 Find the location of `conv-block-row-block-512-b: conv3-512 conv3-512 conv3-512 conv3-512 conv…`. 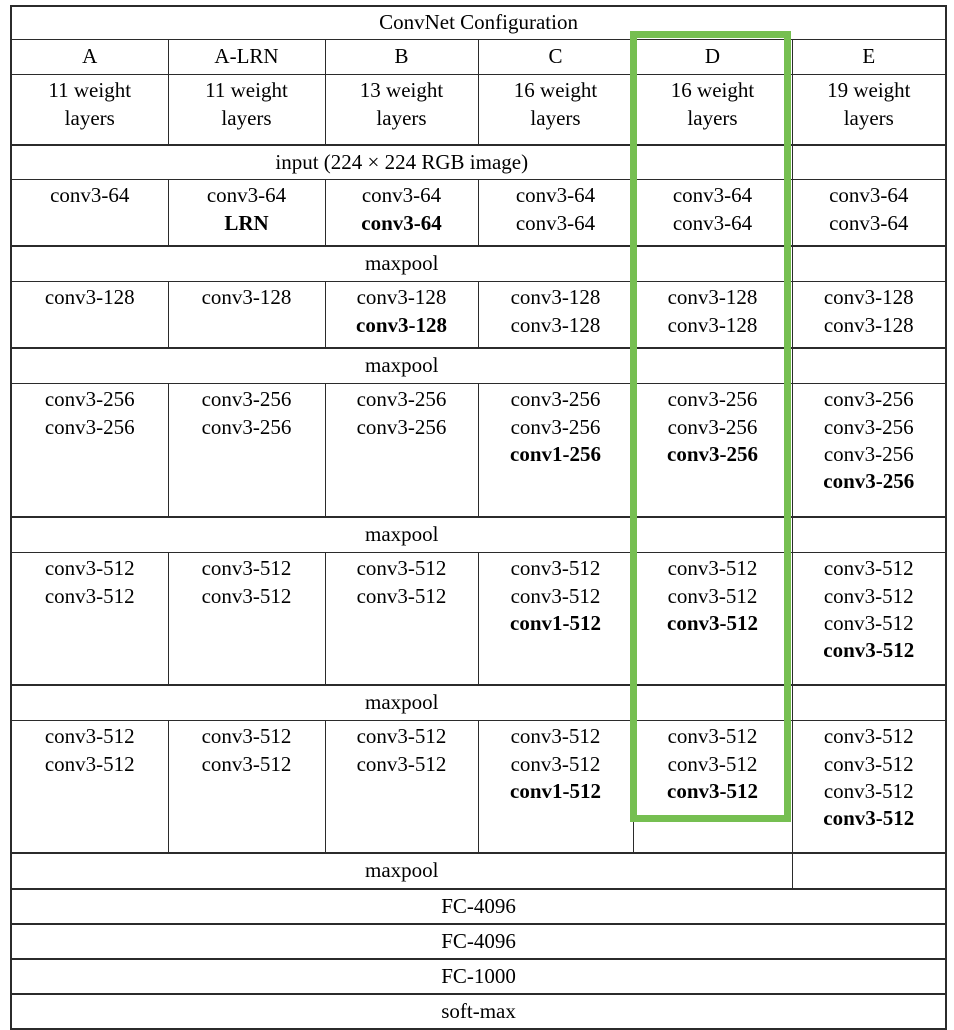

conv-block-row-block-512-b: conv3-512 conv3-512 conv3-512 conv3-512 conv… is located at coordinates (479, 787).